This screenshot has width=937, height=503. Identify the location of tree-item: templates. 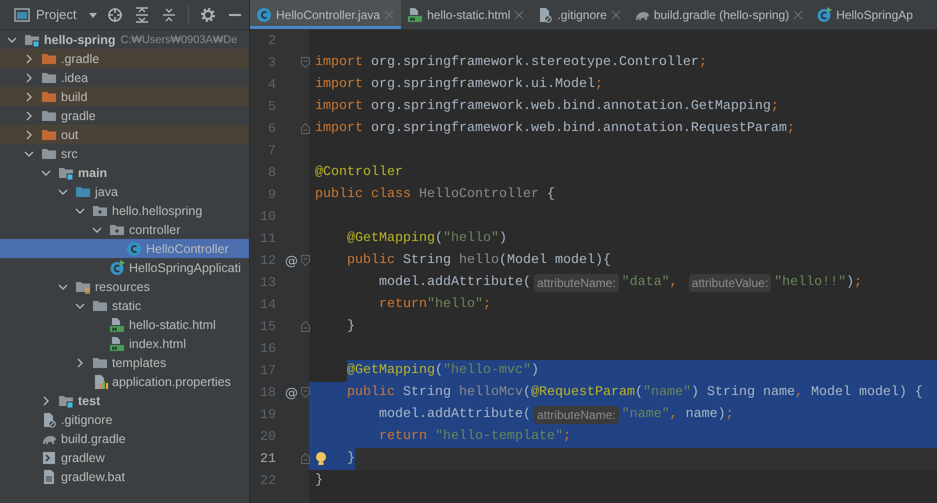
(124, 362).